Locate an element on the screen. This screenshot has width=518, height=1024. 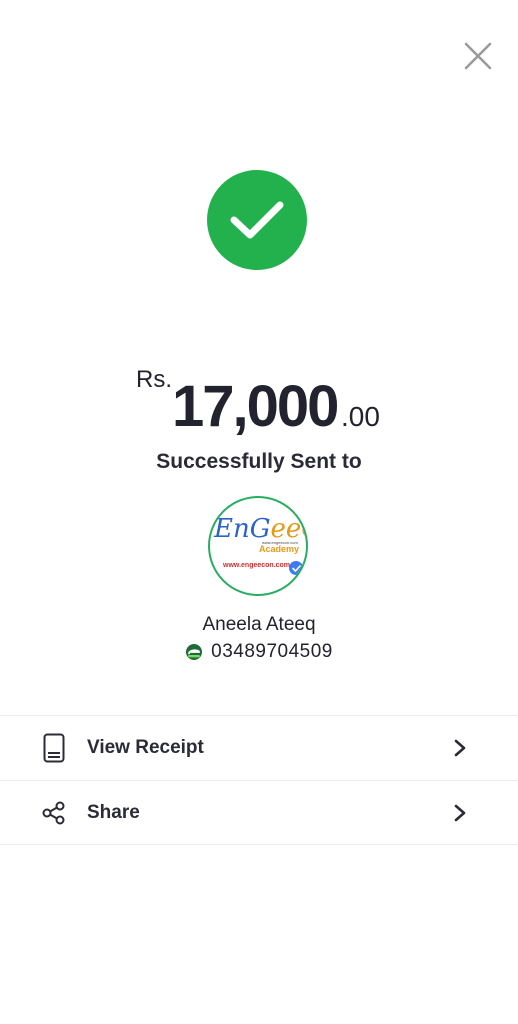
check-icon is located at coordinates (257, 220).